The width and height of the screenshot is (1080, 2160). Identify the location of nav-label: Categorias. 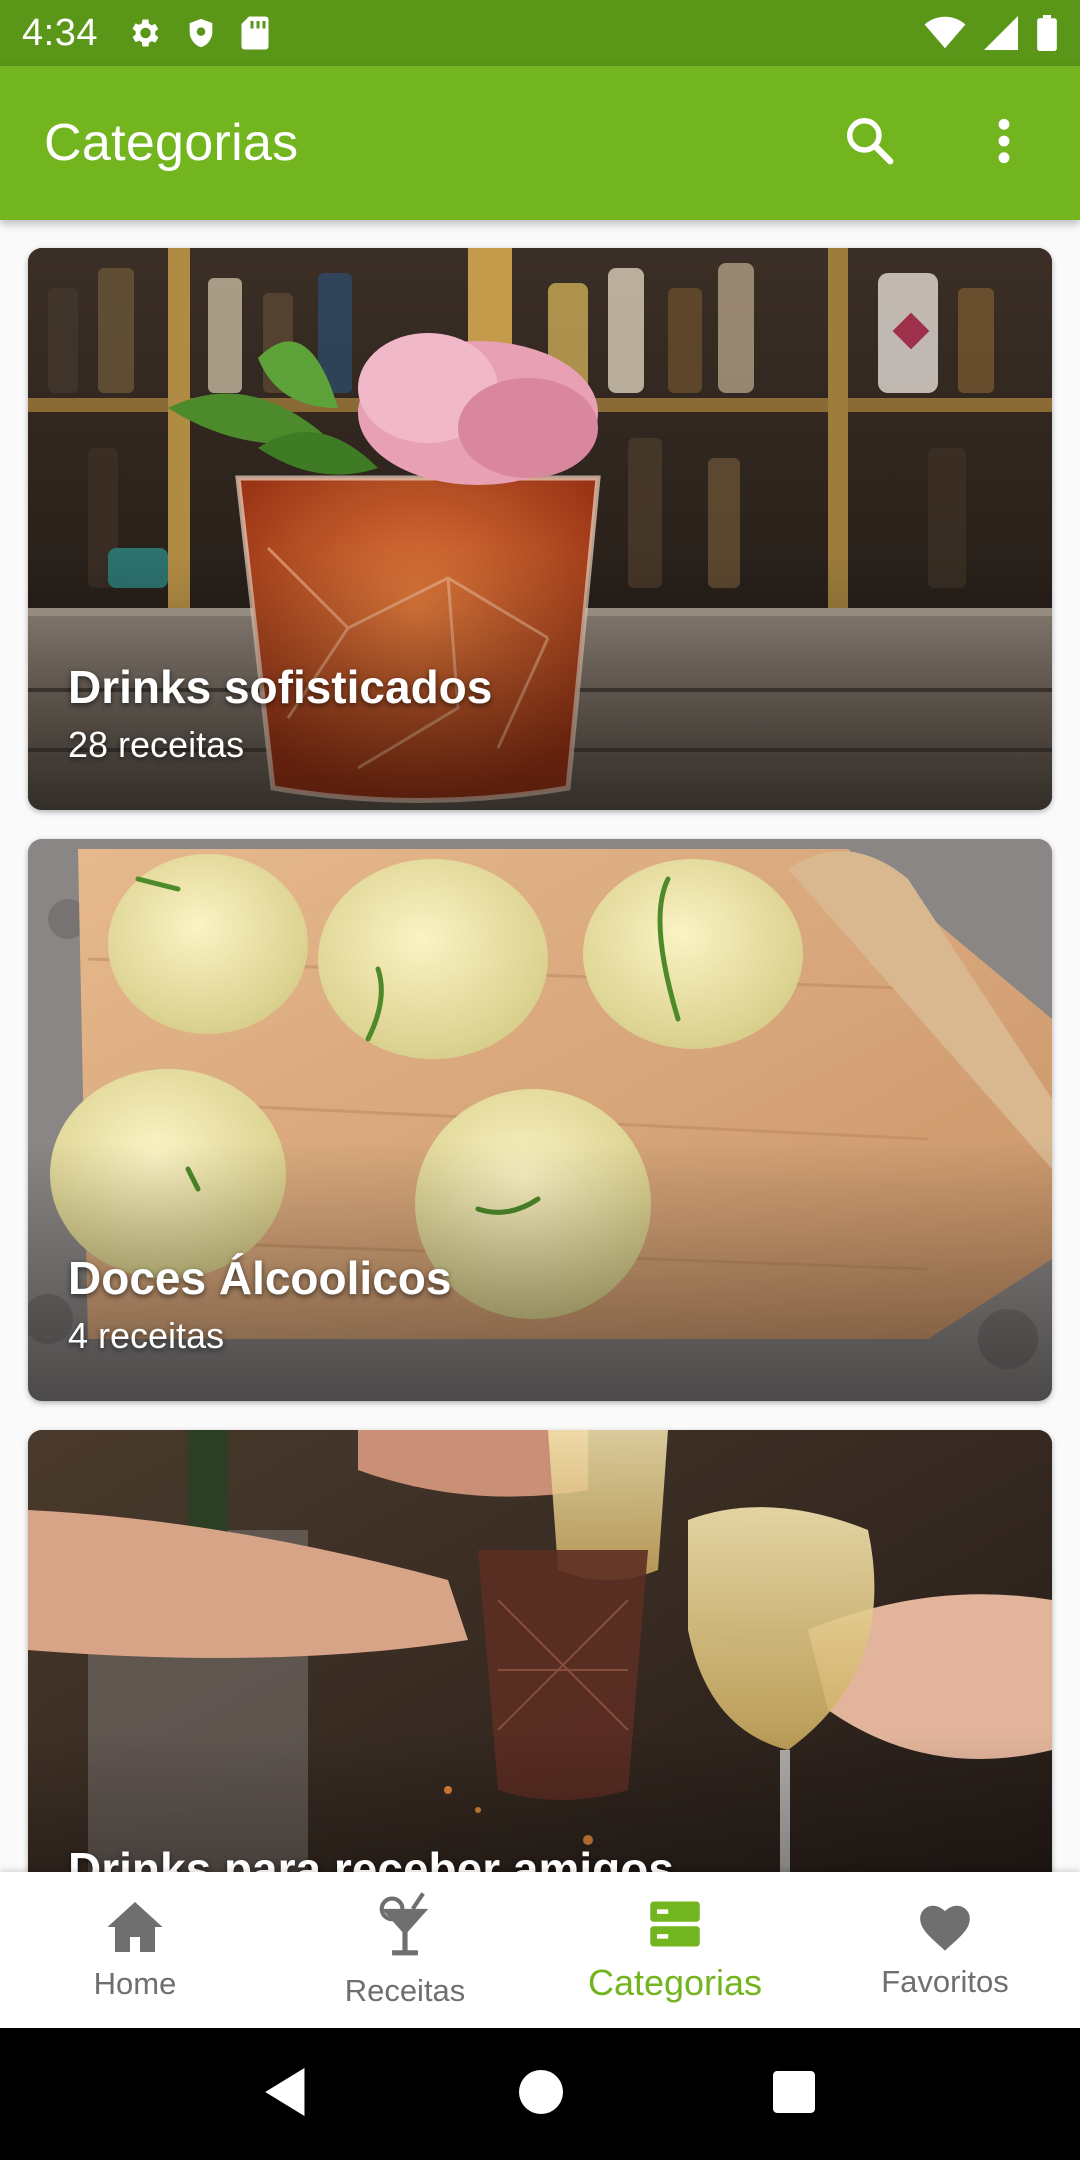
(675, 1982).